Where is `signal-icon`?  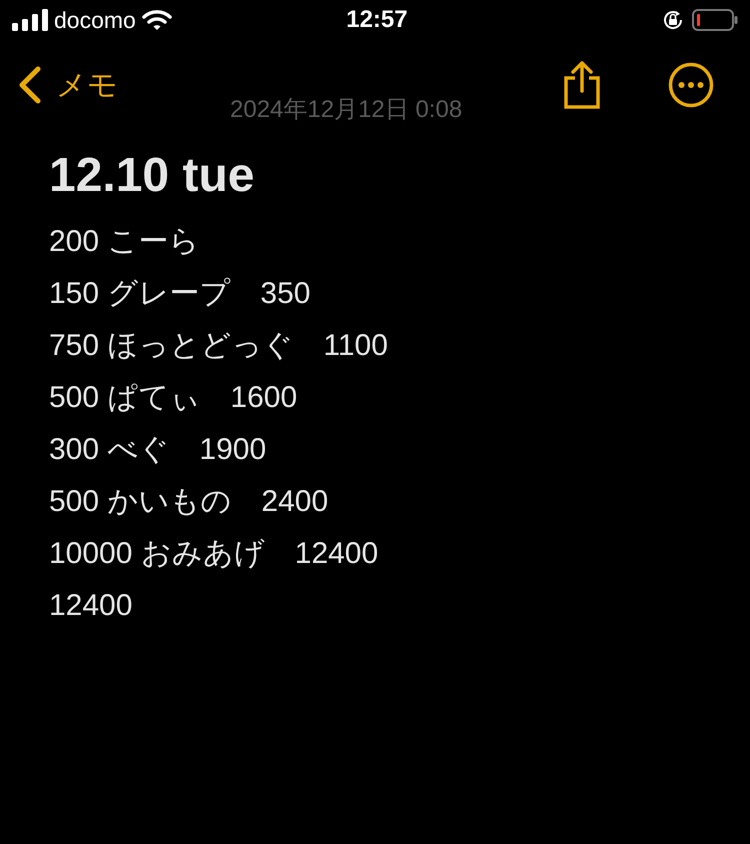
signal-icon is located at coordinates (30, 20).